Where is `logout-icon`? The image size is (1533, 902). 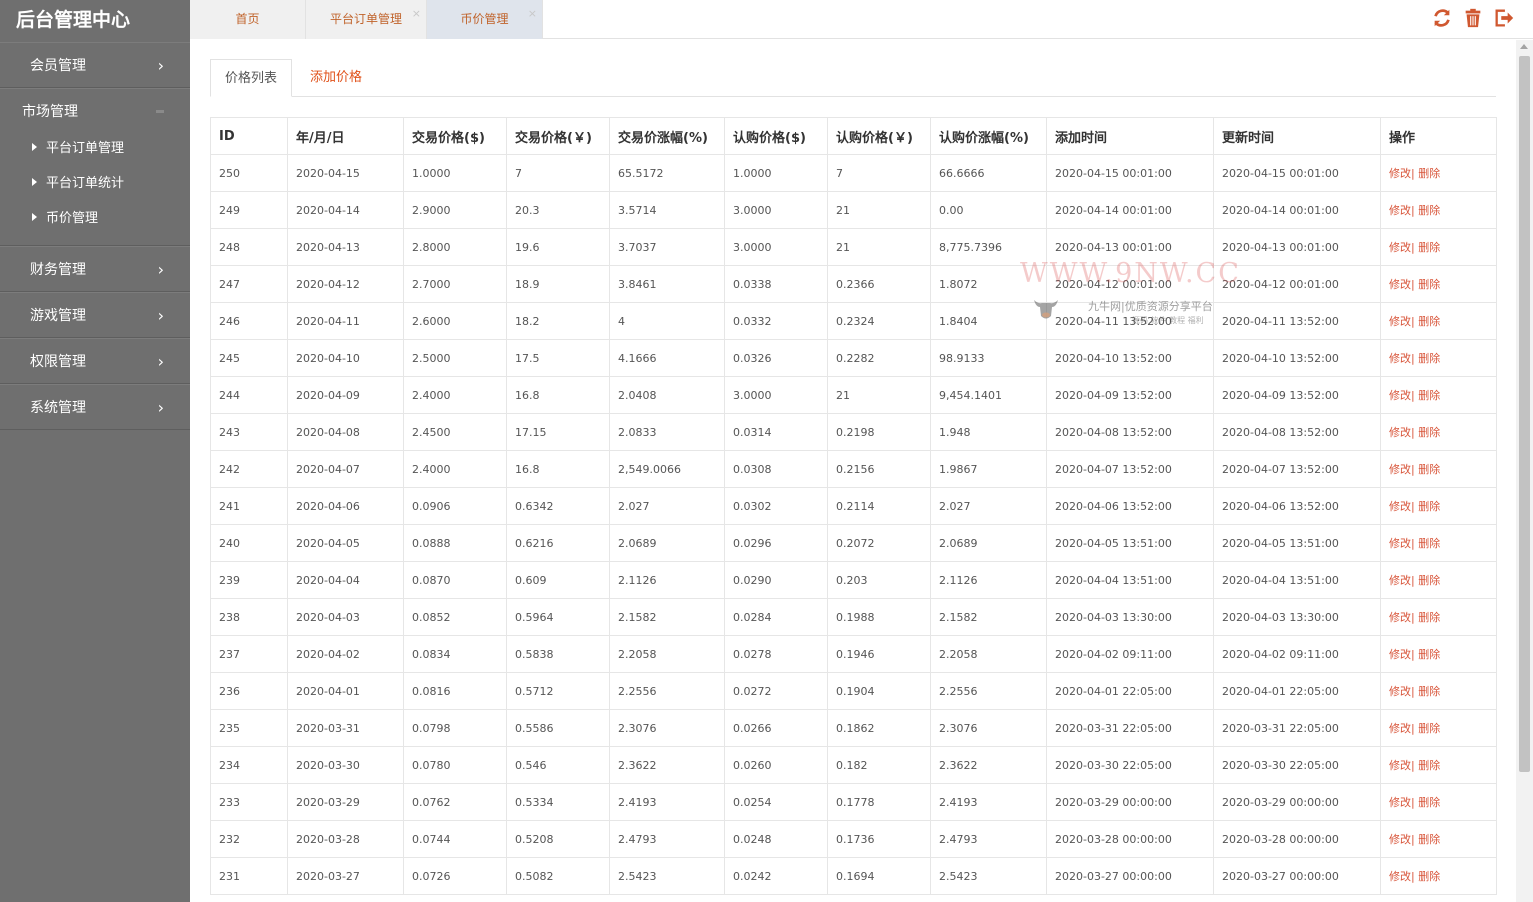
logout-icon is located at coordinates (1504, 18).